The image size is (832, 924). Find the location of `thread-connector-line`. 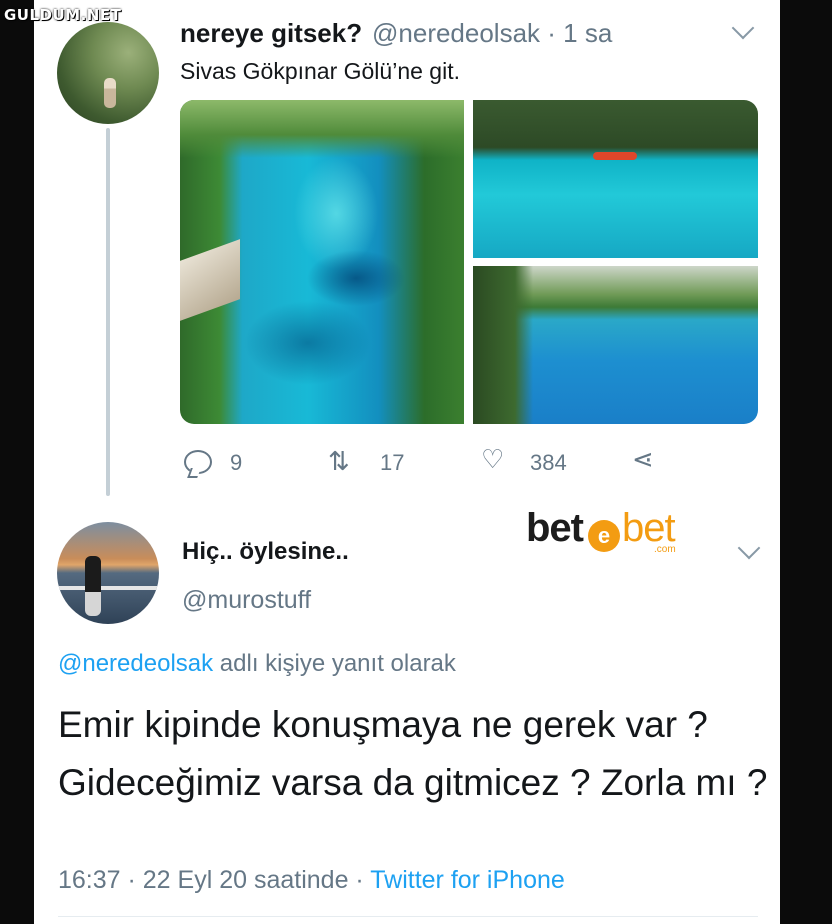

thread-connector-line is located at coordinates (108, 312).